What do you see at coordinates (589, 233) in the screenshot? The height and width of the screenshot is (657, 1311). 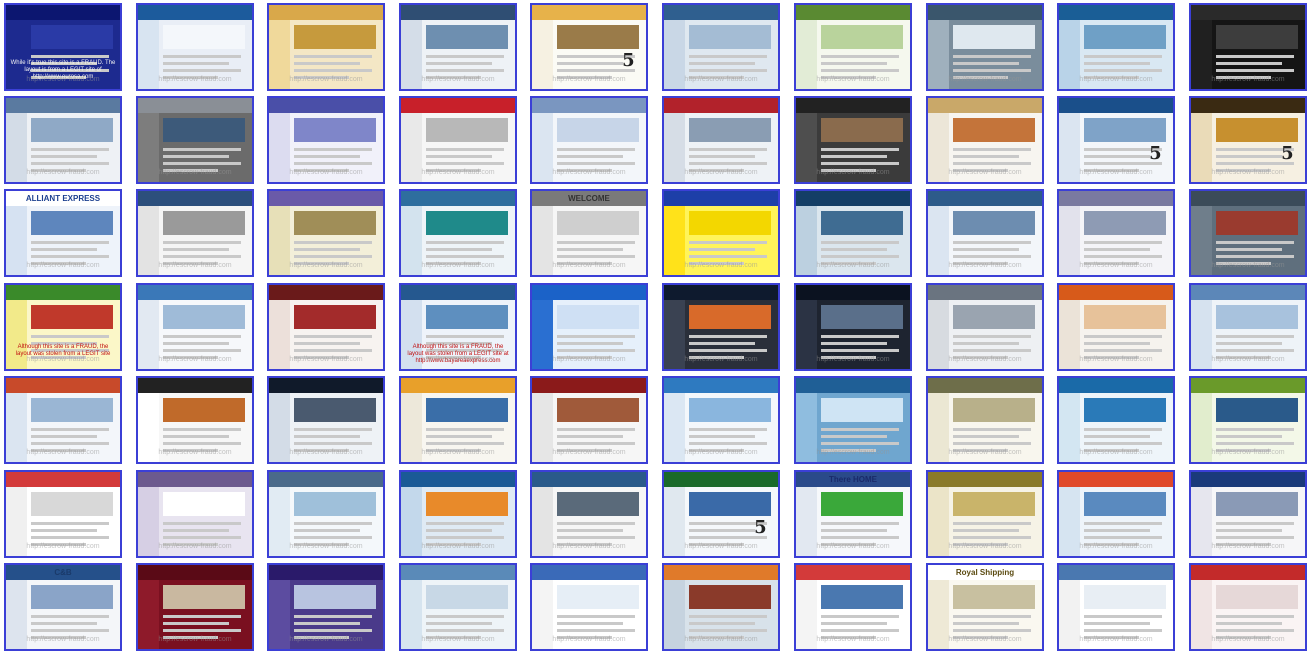 I see `website-thumbnail: WELCOME http://escrow-fraud.com` at bounding box center [589, 233].